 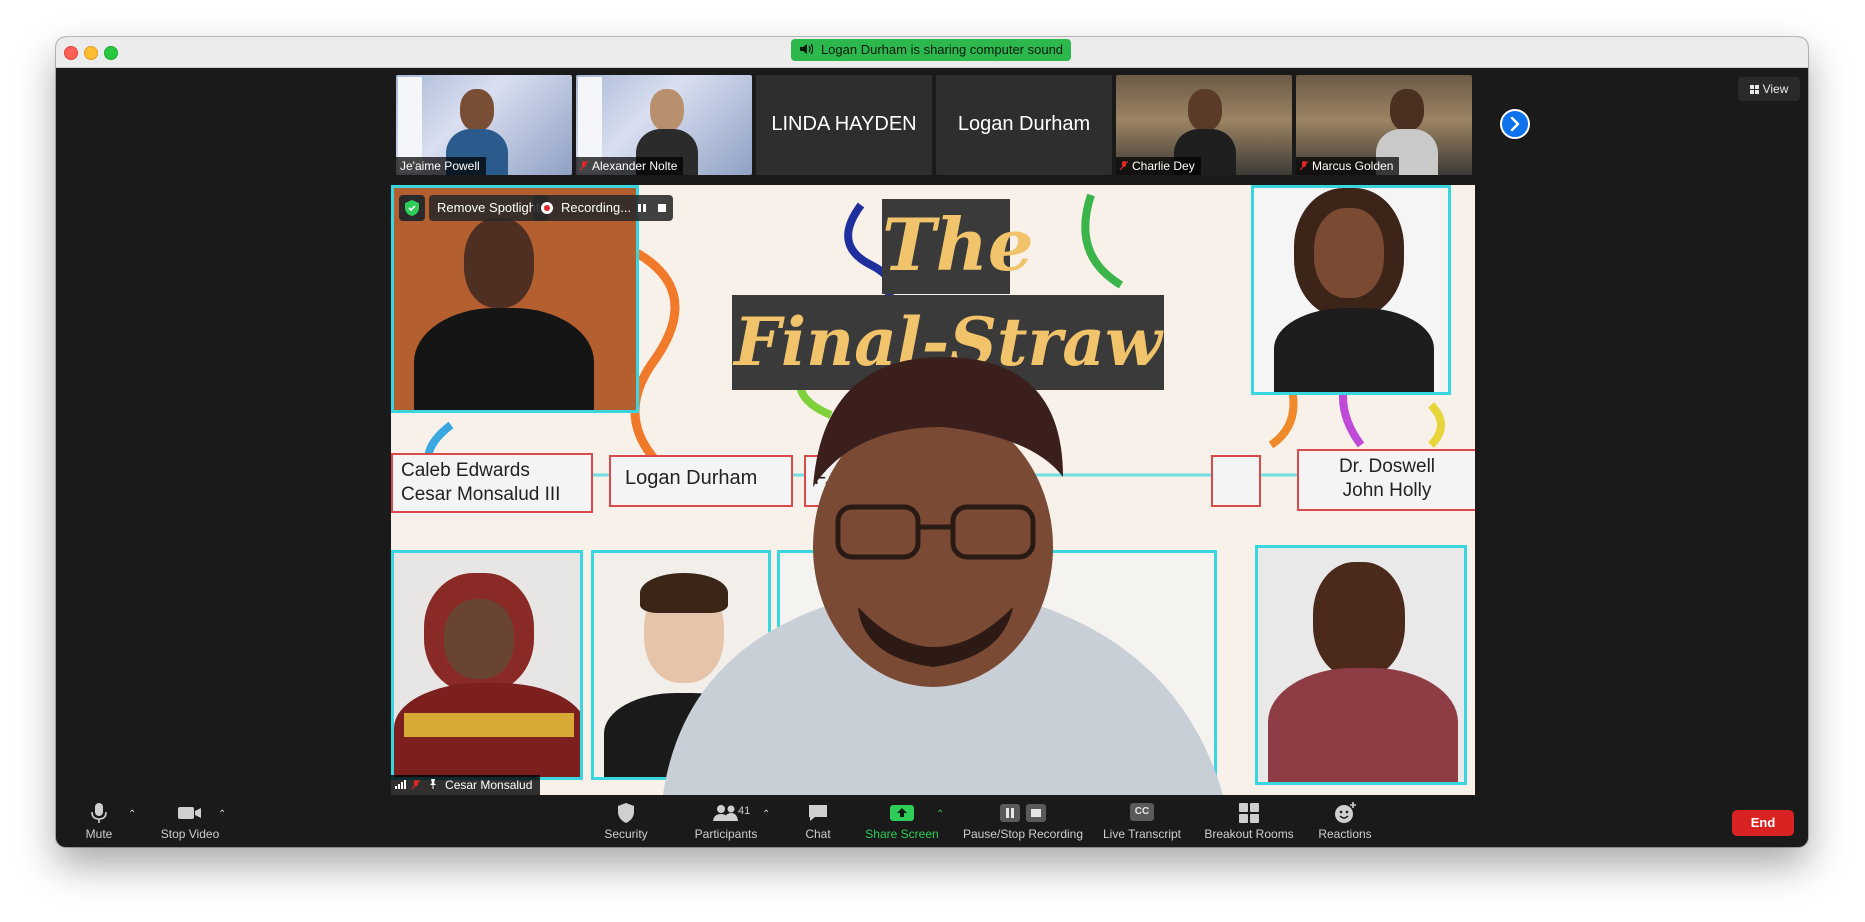 What do you see at coordinates (190, 823) in the screenshot?
I see `stop-video-button: Stop Video` at bounding box center [190, 823].